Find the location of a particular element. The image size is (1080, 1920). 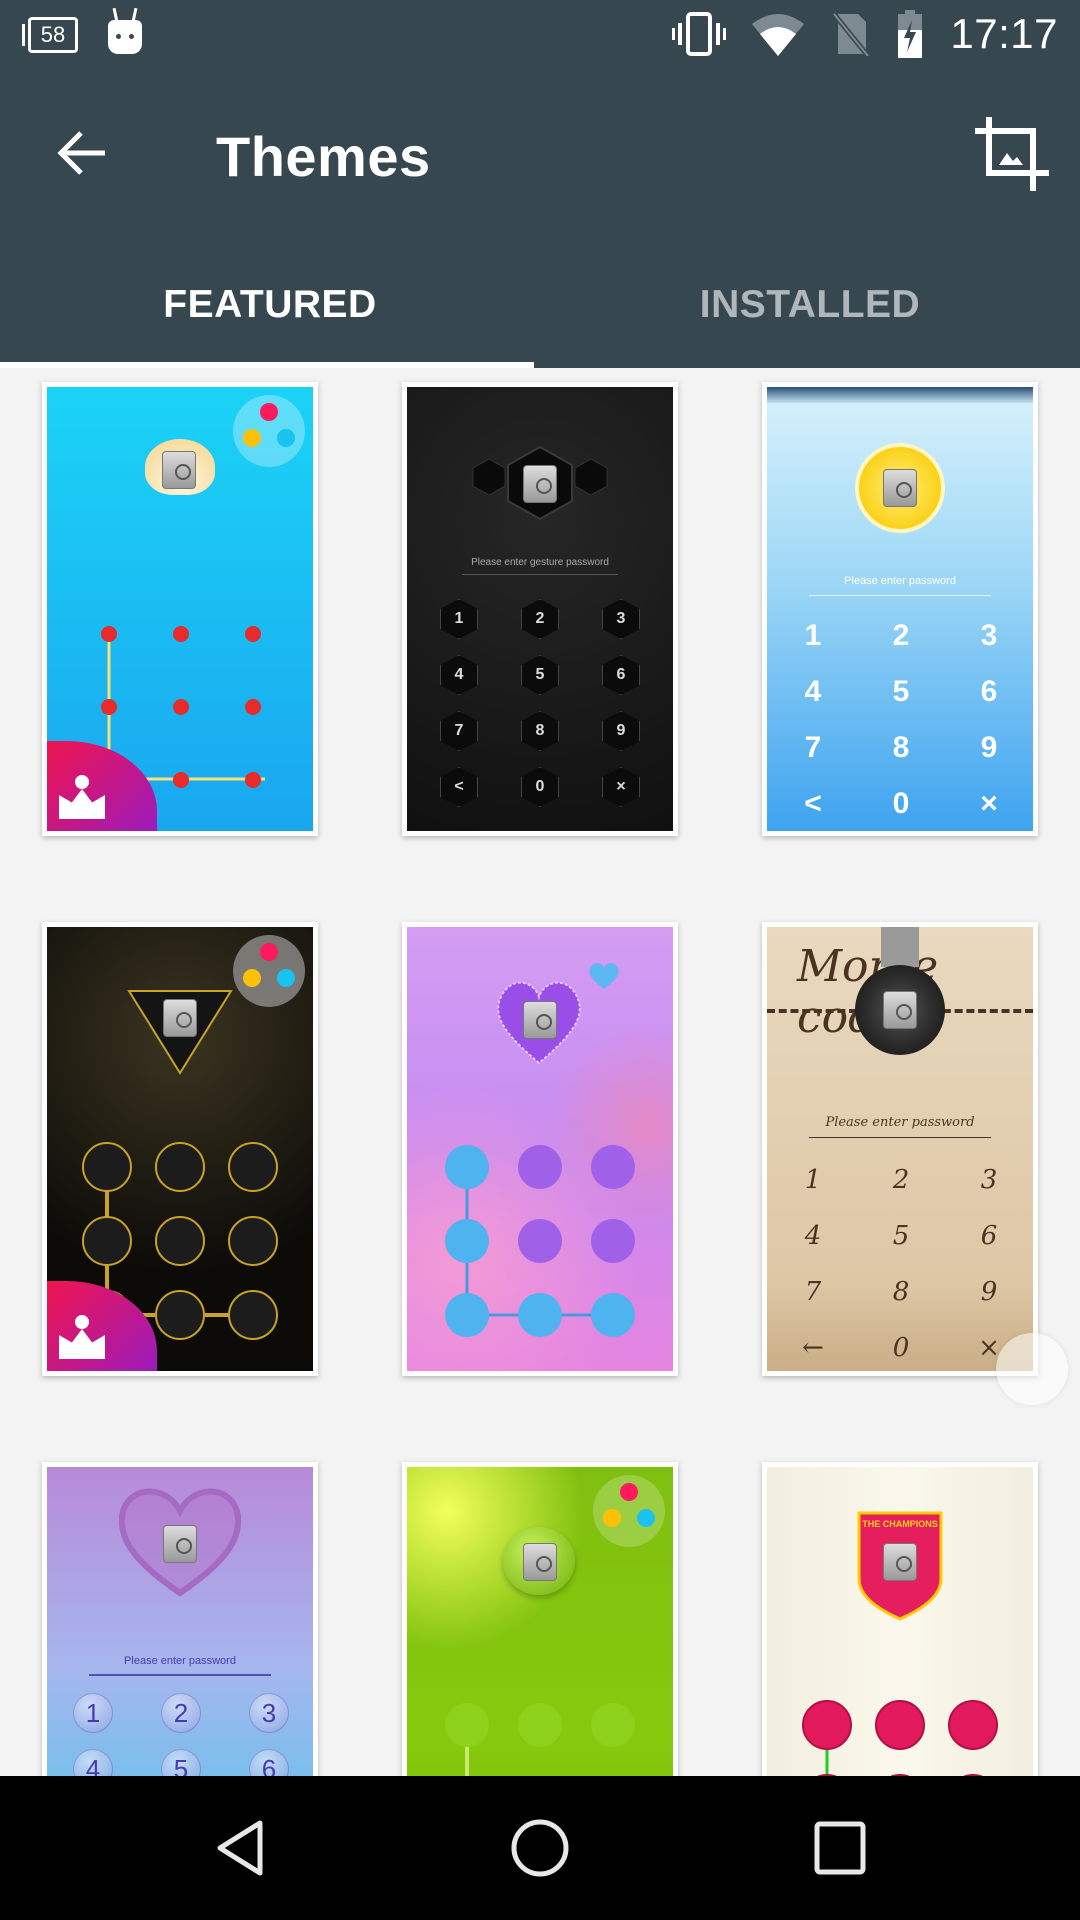

theme-thumbnail-ocean-bottles is located at coordinates (180, 609).